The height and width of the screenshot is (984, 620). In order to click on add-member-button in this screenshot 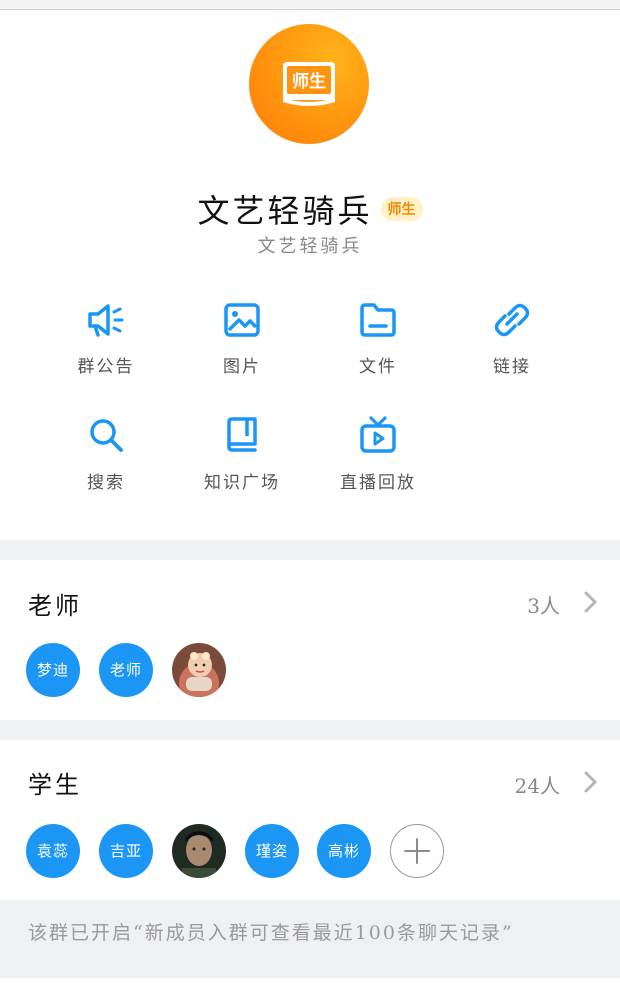, I will do `click(417, 851)`.